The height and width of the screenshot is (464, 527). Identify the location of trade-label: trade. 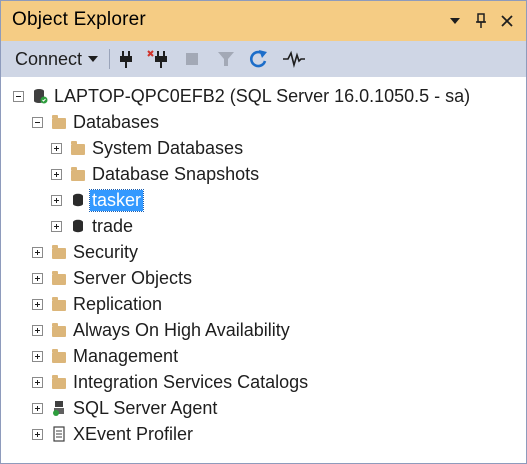
(113, 225).